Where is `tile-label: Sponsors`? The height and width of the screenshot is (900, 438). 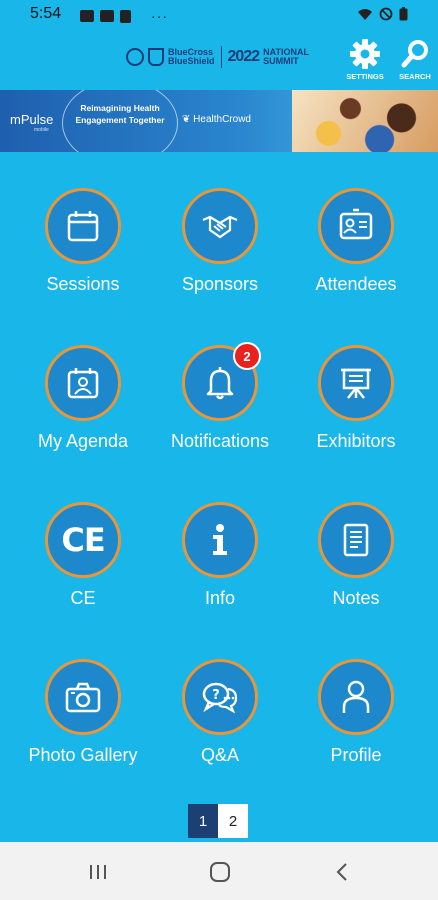
tile-label: Sponsors is located at coordinates (220, 284).